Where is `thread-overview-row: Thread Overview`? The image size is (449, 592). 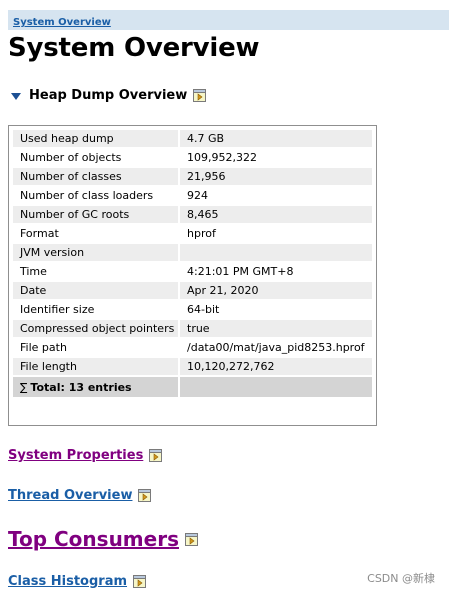 thread-overview-row: Thread Overview is located at coordinates (80, 495).